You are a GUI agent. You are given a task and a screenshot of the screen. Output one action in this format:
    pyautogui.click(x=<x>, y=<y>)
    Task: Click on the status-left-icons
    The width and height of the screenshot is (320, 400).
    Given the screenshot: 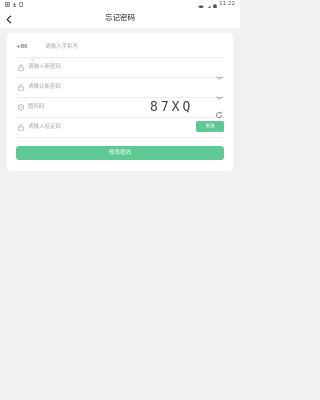 What is the action you would take?
    pyautogui.click(x=14, y=4)
    